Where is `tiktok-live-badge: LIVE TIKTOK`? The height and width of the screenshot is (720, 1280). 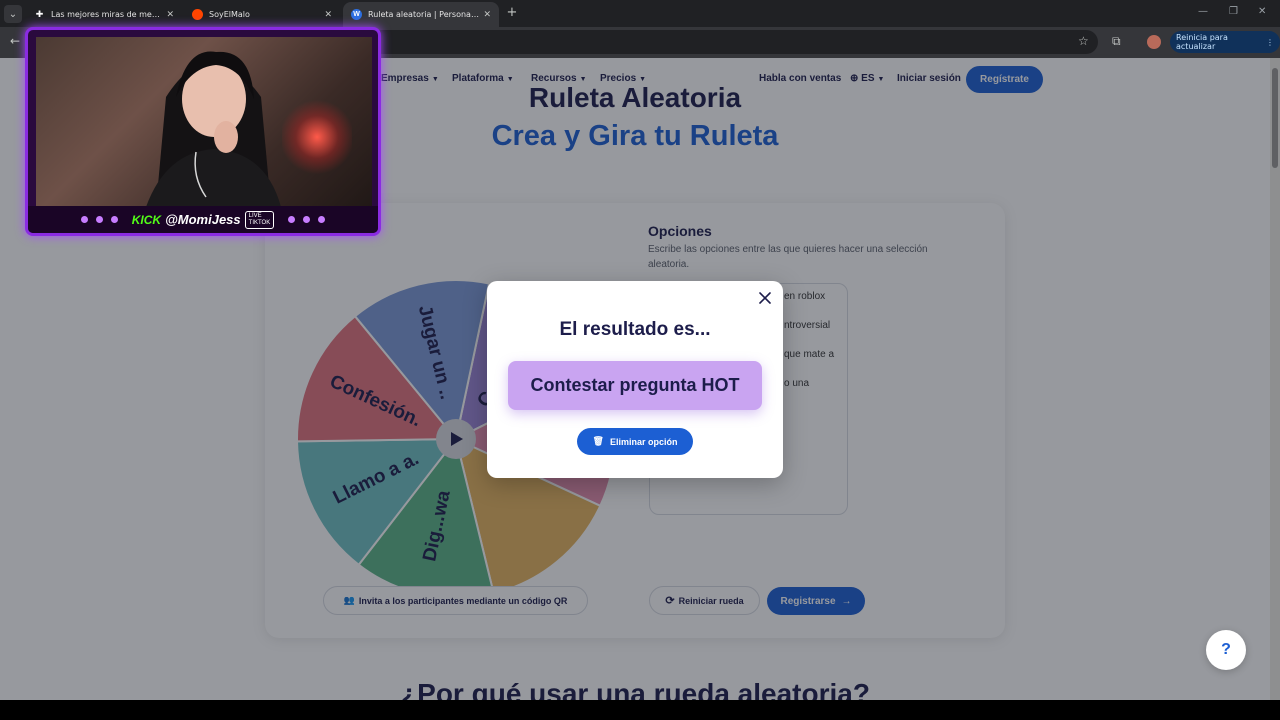
tiktok-live-badge: LIVE TIKTOK is located at coordinates (259, 219).